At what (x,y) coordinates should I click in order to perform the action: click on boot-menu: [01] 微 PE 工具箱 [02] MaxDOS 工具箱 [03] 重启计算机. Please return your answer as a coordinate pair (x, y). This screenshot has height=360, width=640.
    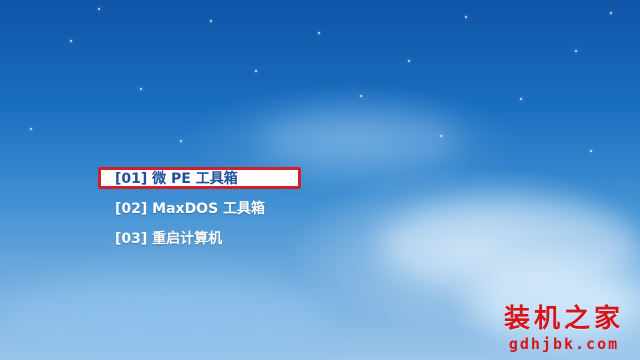
    Looking at the image, I should click on (201, 209).